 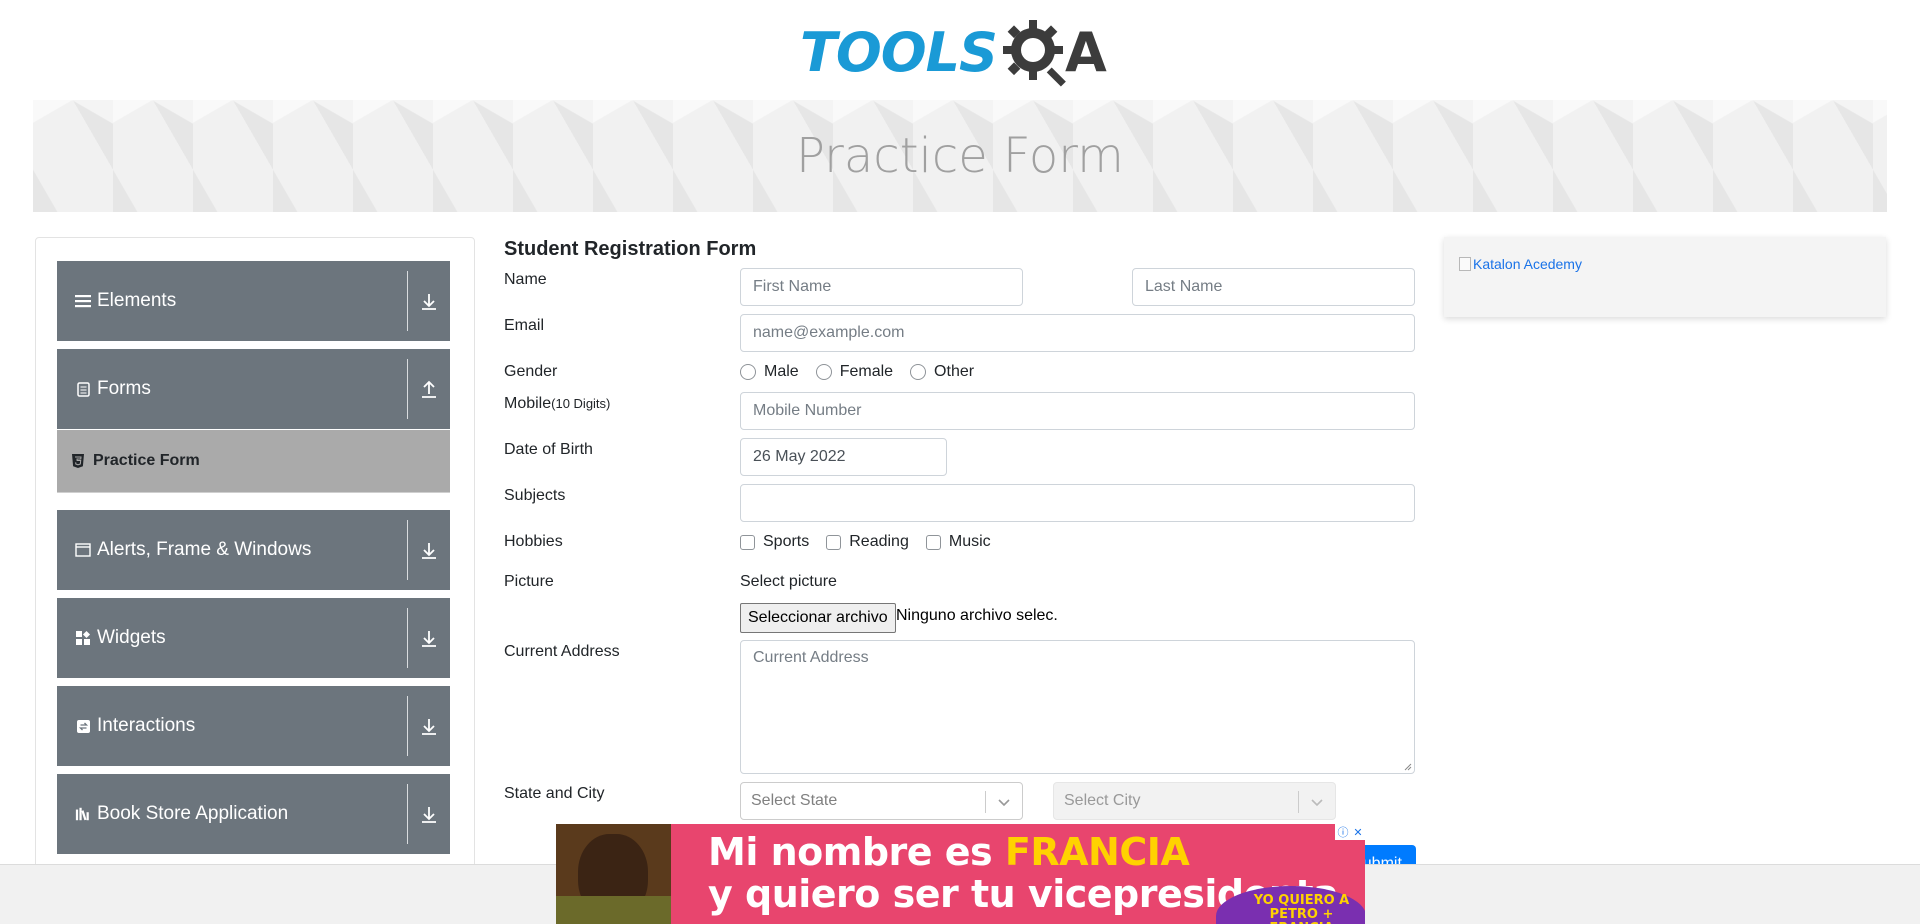 What do you see at coordinates (146, 460) in the screenshot?
I see `sidebar-item-label: Practice Form` at bounding box center [146, 460].